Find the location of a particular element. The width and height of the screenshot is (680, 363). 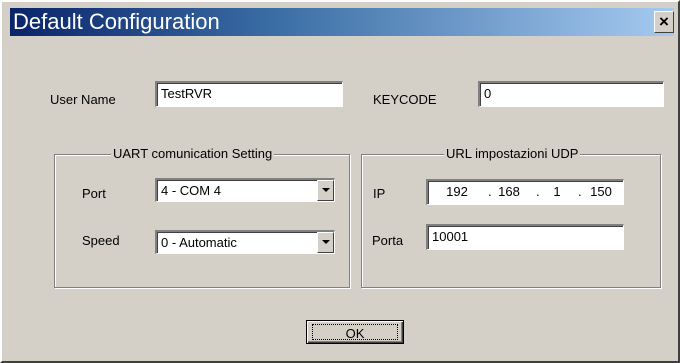

ip-octet-4: 150 is located at coordinates (601, 192).